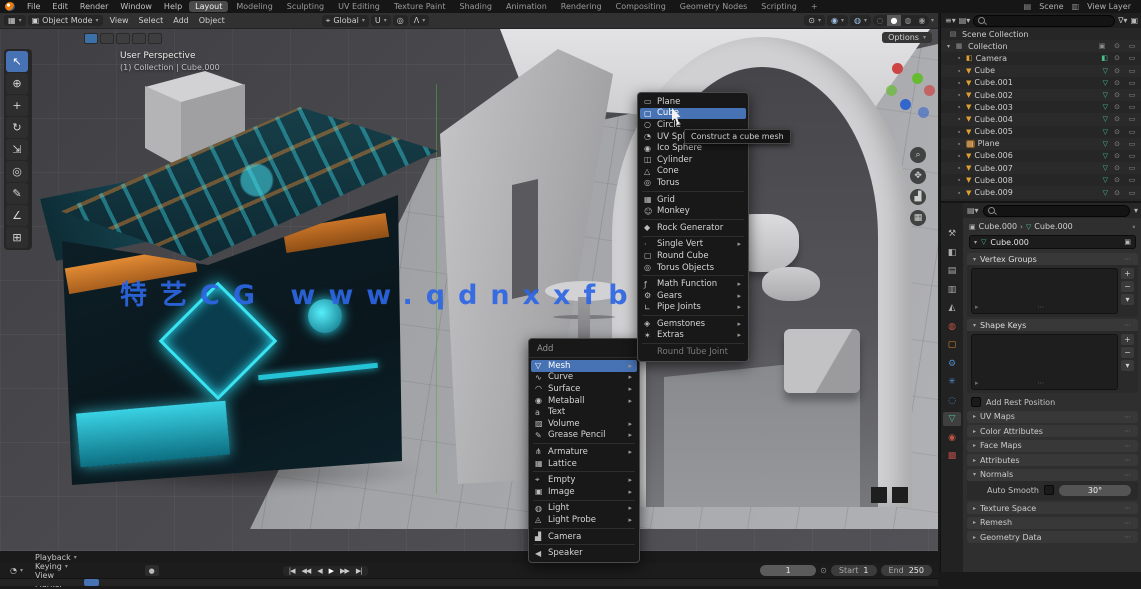 The width and height of the screenshot is (1141, 589). Describe the element at coordinates (1041, 132) in the screenshot. I see `outliner-row-cube-005: ∙ ▼ Cube.005 ▽ ⊙ ▭` at that location.